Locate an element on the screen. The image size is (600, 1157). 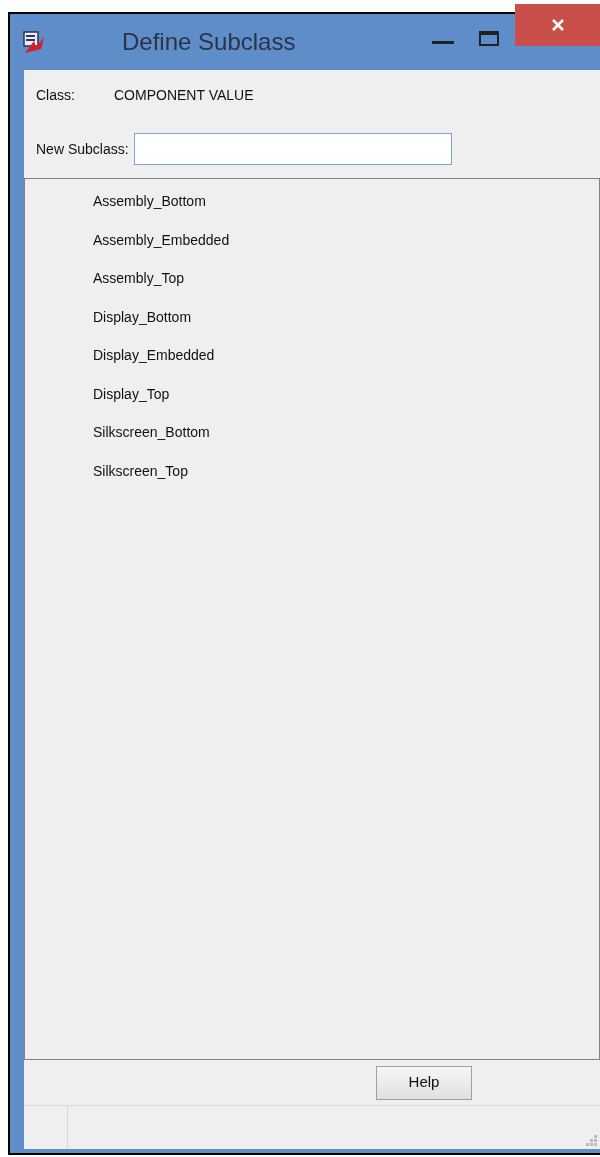
subclass-item: Assembly_Bottom is located at coordinates (149, 208).